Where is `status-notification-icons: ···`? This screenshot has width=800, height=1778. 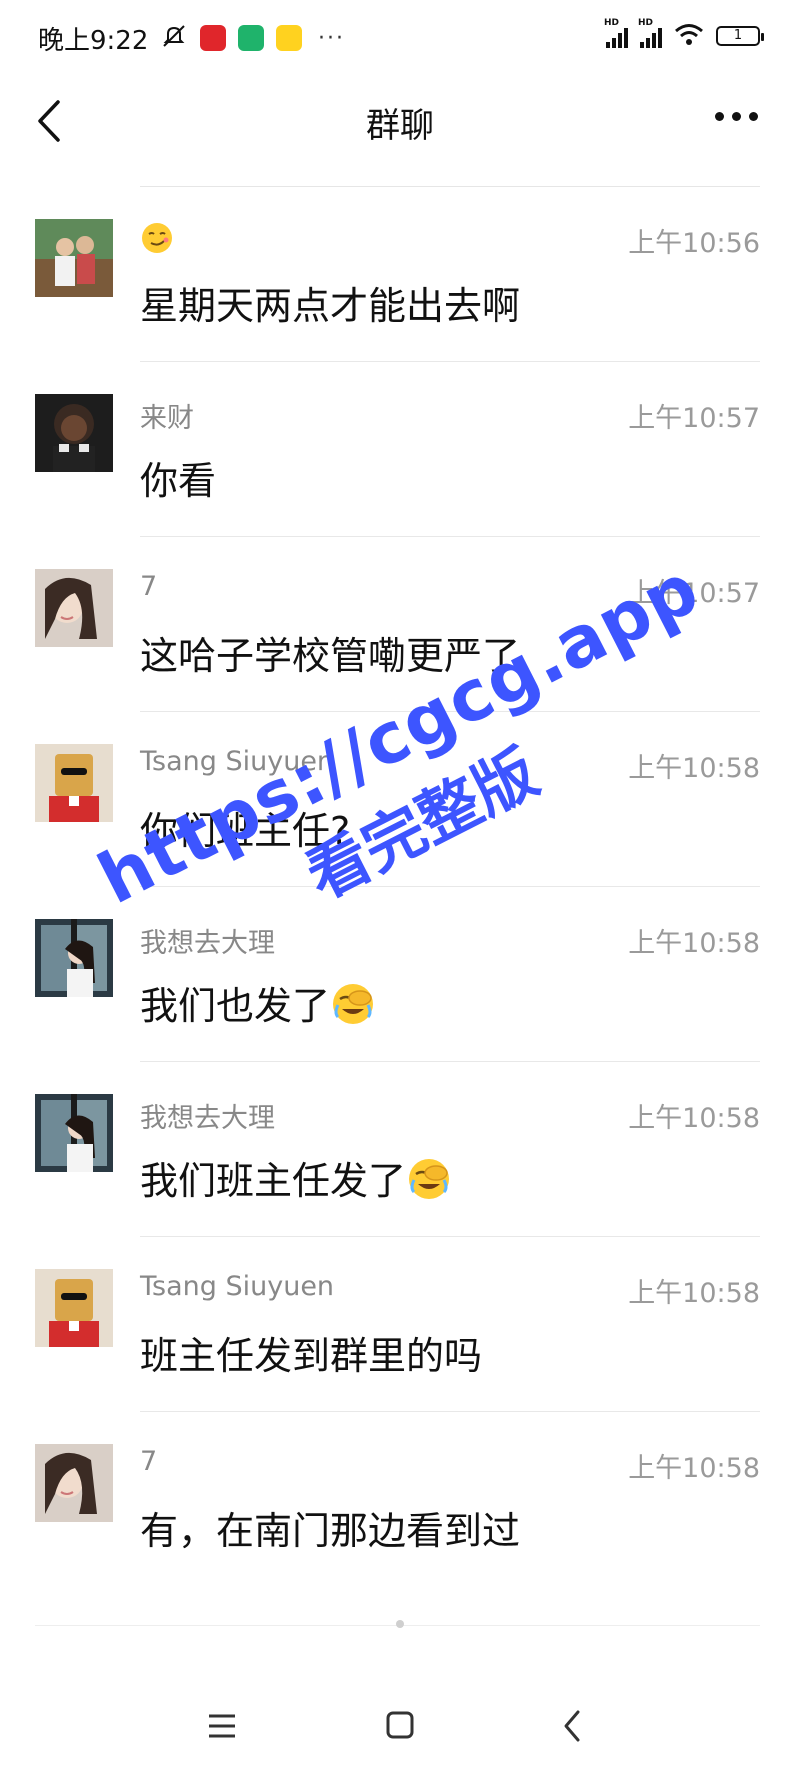
status-notification-icons: ··· is located at coordinates (252, 38).